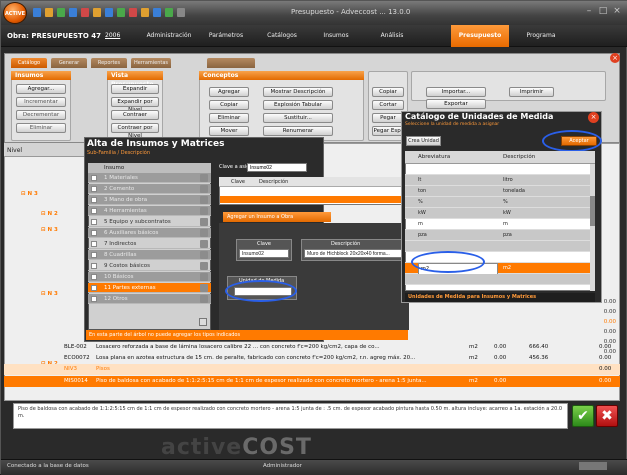 The image size is (627, 475). I want to click on paste-icon, so click(121, 12).